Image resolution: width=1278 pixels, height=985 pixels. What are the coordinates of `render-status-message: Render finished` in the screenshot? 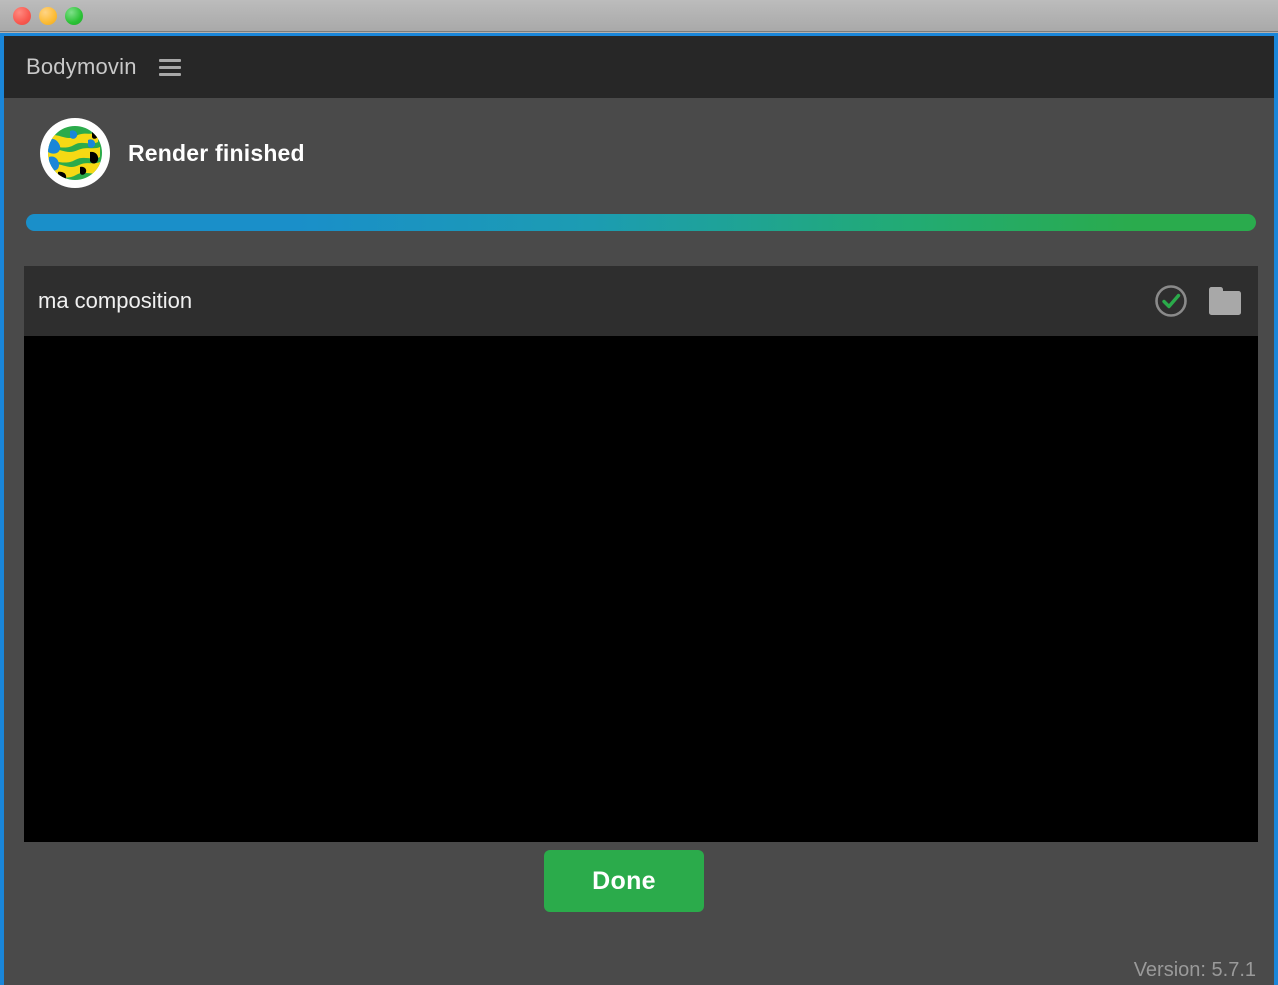 It's located at (216, 152).